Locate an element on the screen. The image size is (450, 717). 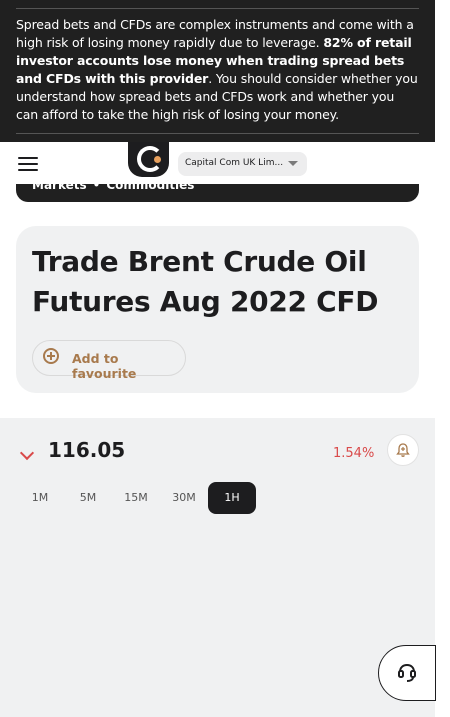
headset-icon is located at coordinates (407, 672).